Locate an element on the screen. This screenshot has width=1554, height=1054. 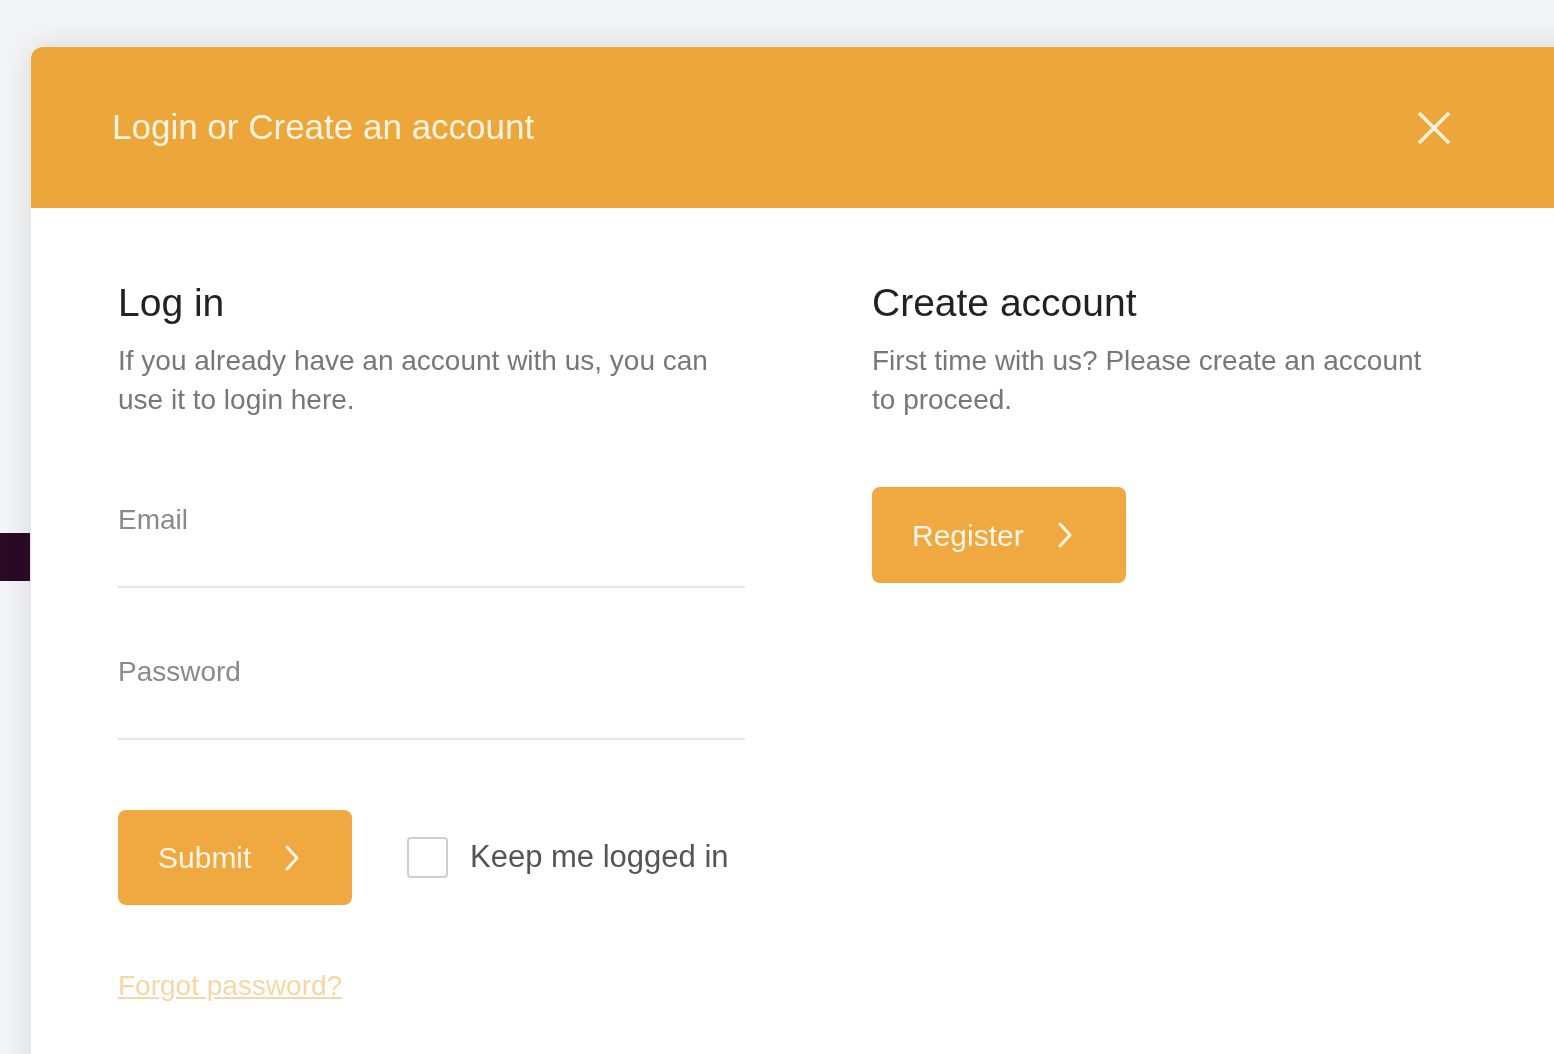
page-tab-edge is located at coordinates (15, 557).